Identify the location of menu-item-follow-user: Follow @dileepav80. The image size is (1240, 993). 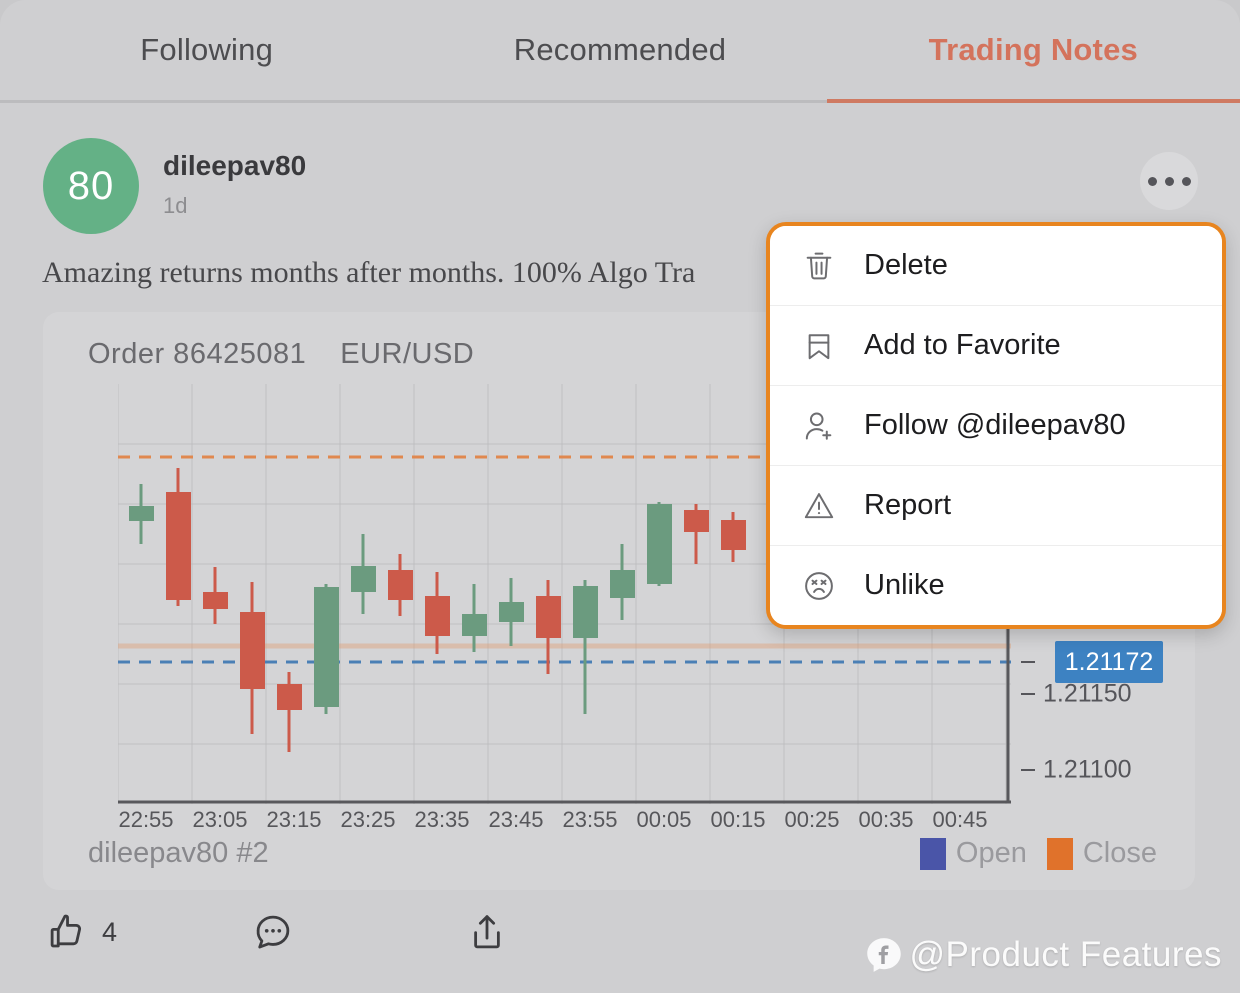
(996, 426).